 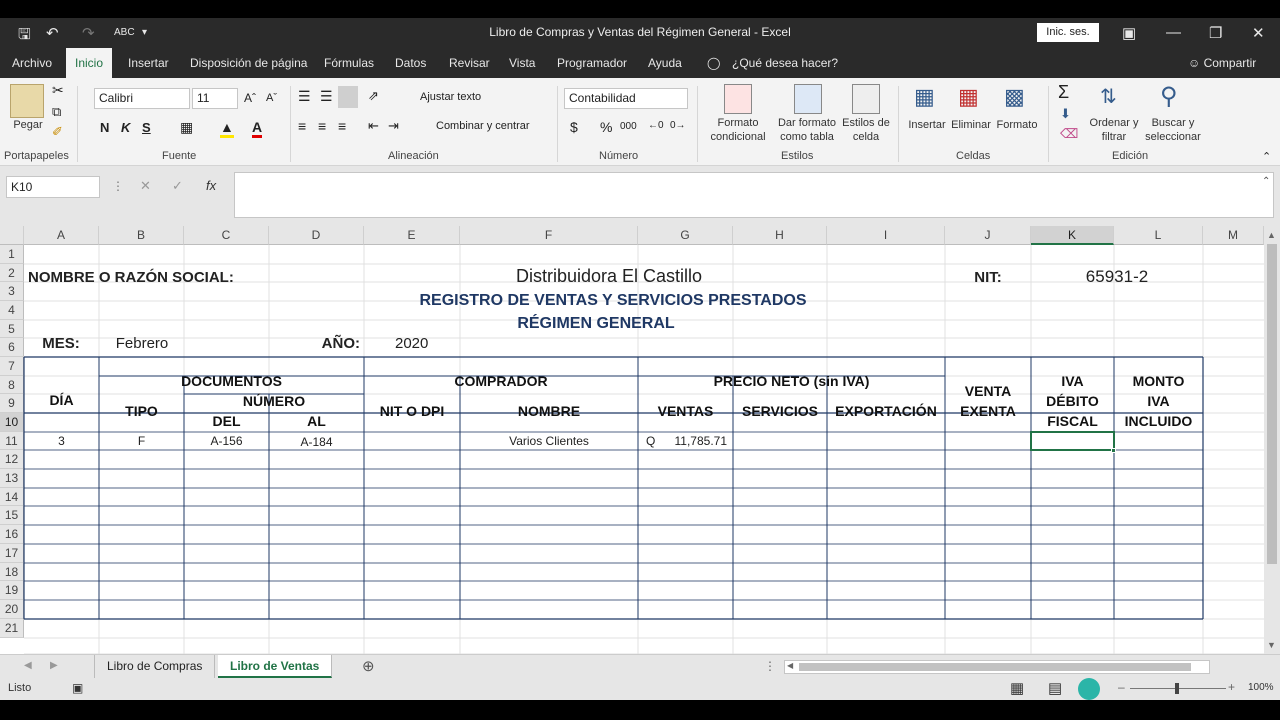 What do you see at coordinates (56, 112) in the screenshot?
I see `copy-icon: ⧉` at bounding box center [56, 112].